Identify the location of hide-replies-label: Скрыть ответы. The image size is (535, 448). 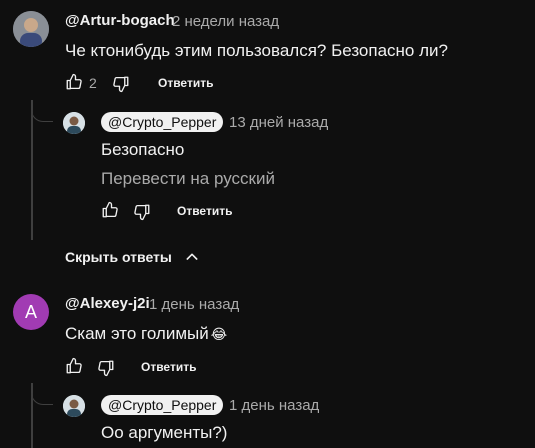
(118, 257).